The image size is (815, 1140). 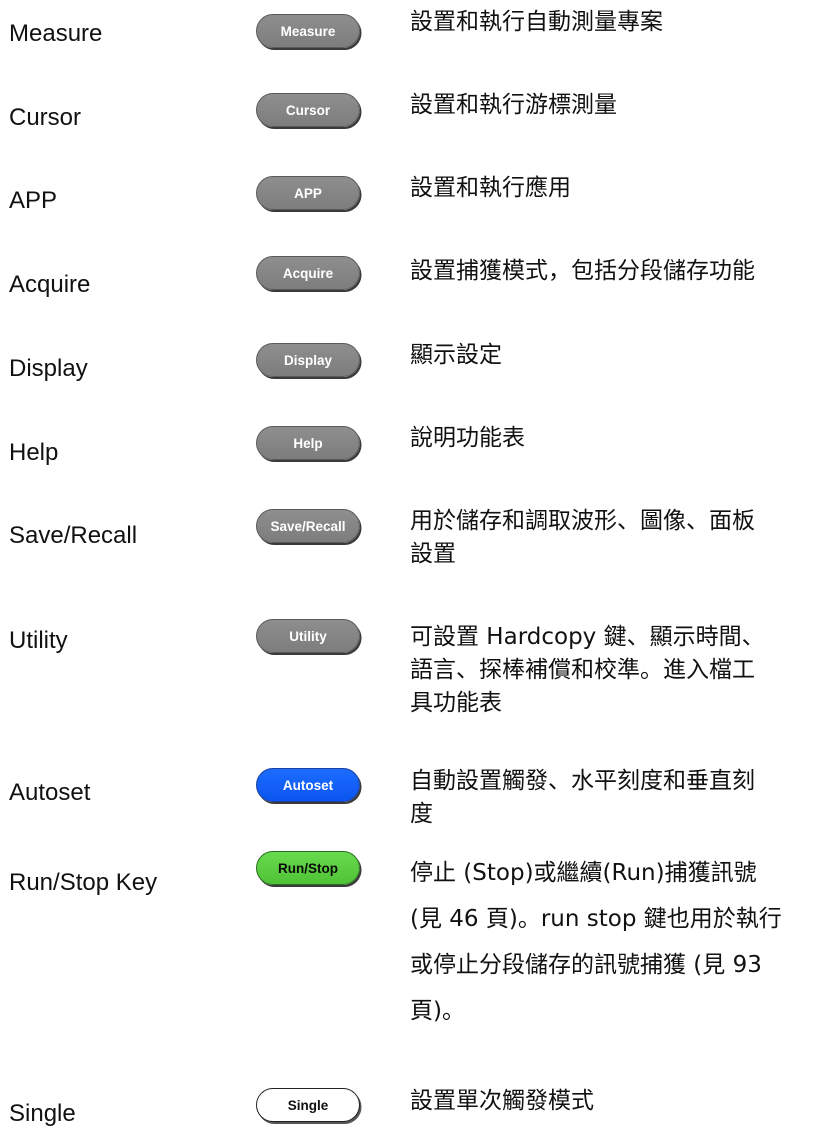 What do you see at coordinates (610, 438) in the screenshot?
I see `key-description: 說明功能表` at bounding box center [610, 438].